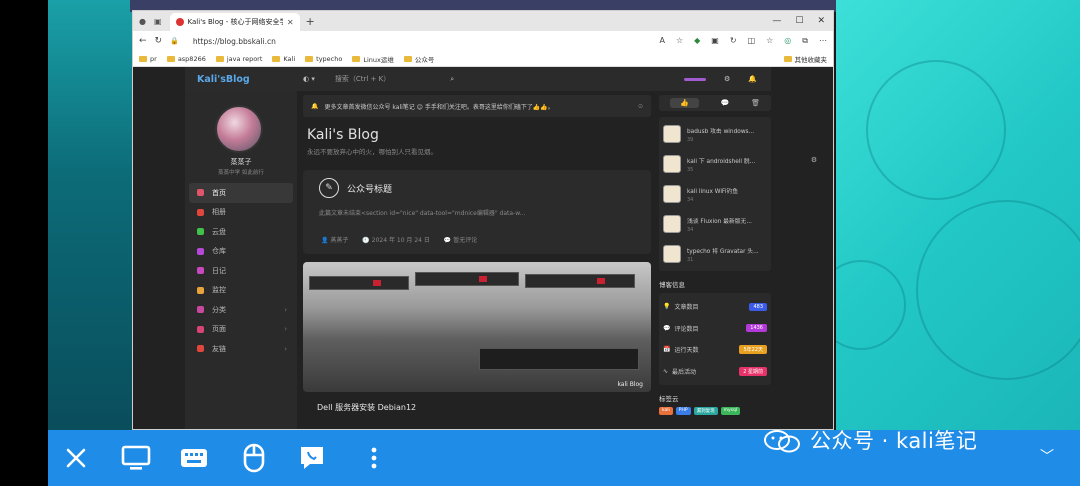  Describe the element at coordinates (241, 232) in the screenshot. I see `sidebar-item-cloud: 云盘` at that location.